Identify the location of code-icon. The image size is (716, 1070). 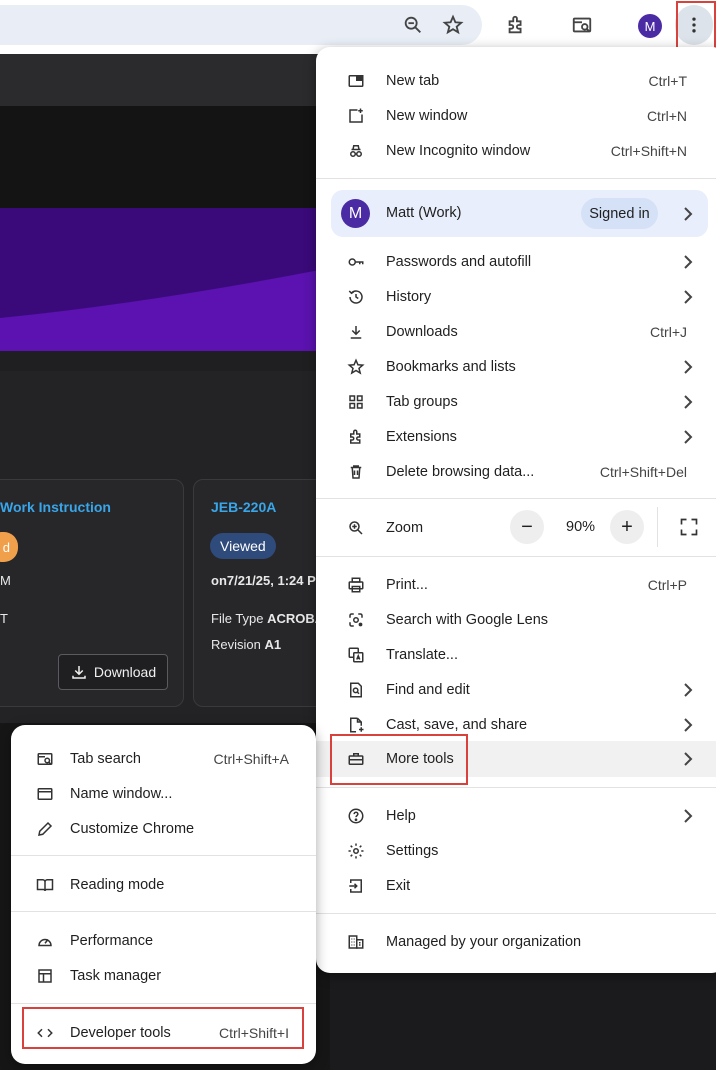
(45, 1033).